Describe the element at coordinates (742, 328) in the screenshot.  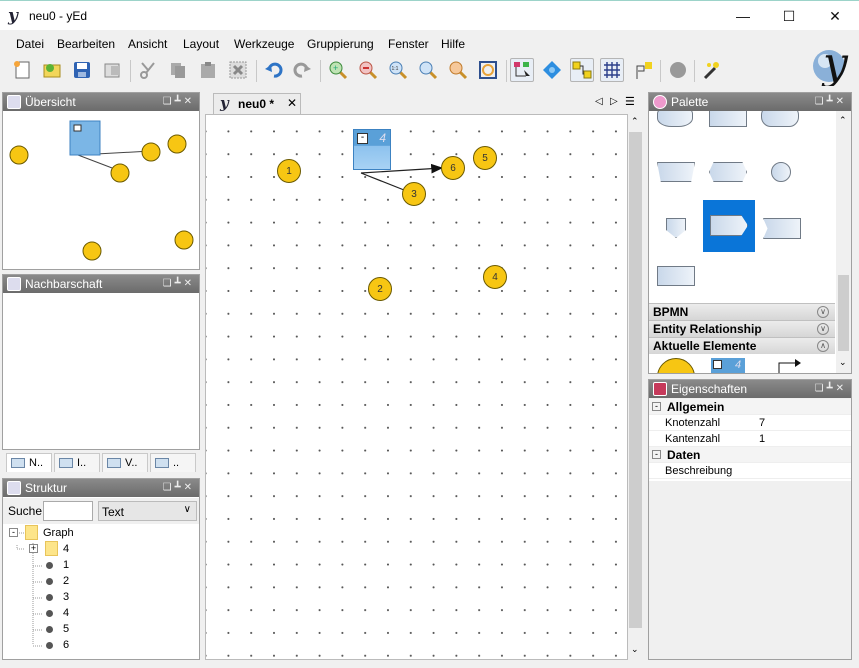
I see `palette-section-entity-relationship: Entity Relationship ∨` at that location.